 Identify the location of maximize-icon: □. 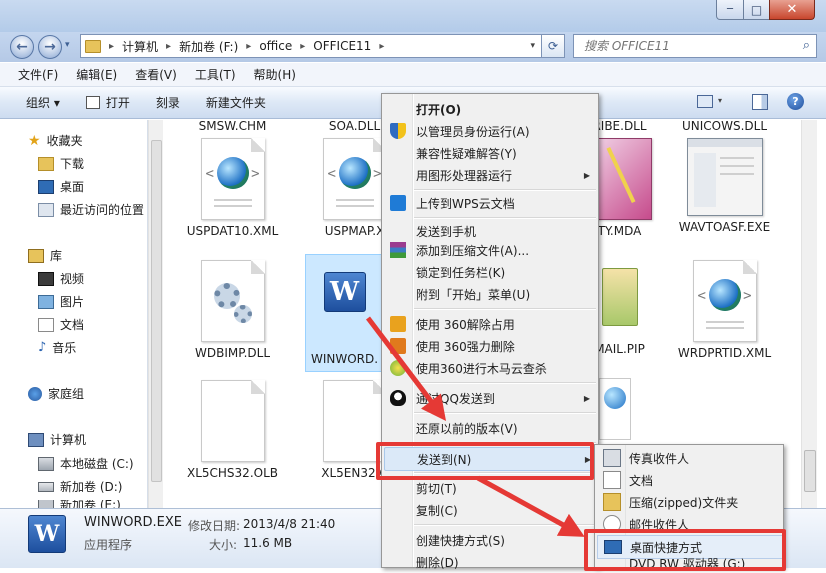
(756, 9).